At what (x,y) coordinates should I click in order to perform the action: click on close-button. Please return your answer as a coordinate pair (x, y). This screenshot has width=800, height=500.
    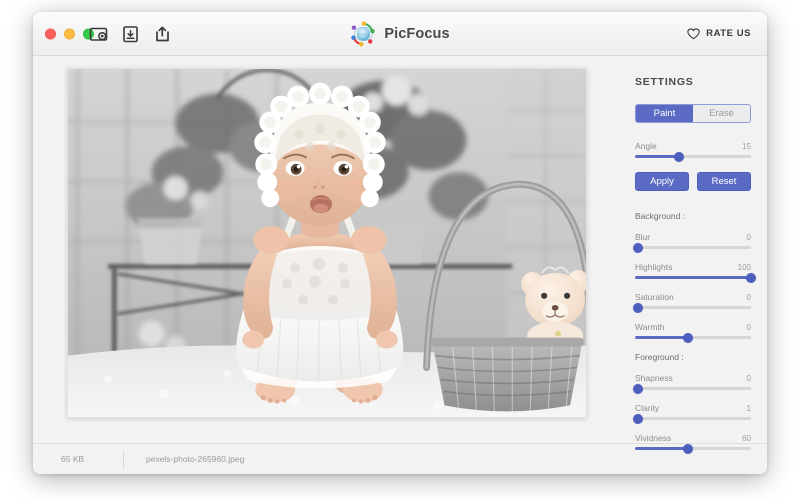
    Looking at the image, I should click on (50, 33).